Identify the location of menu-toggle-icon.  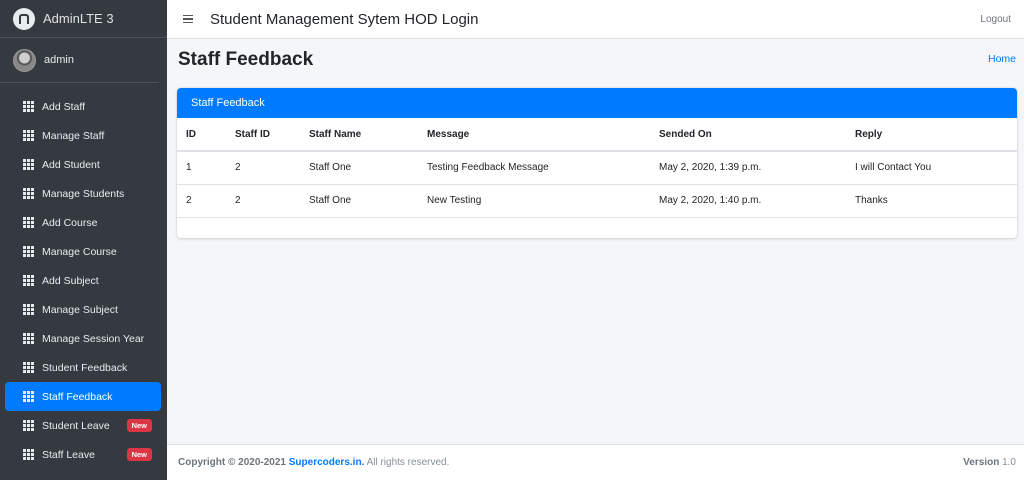
(188, 19).